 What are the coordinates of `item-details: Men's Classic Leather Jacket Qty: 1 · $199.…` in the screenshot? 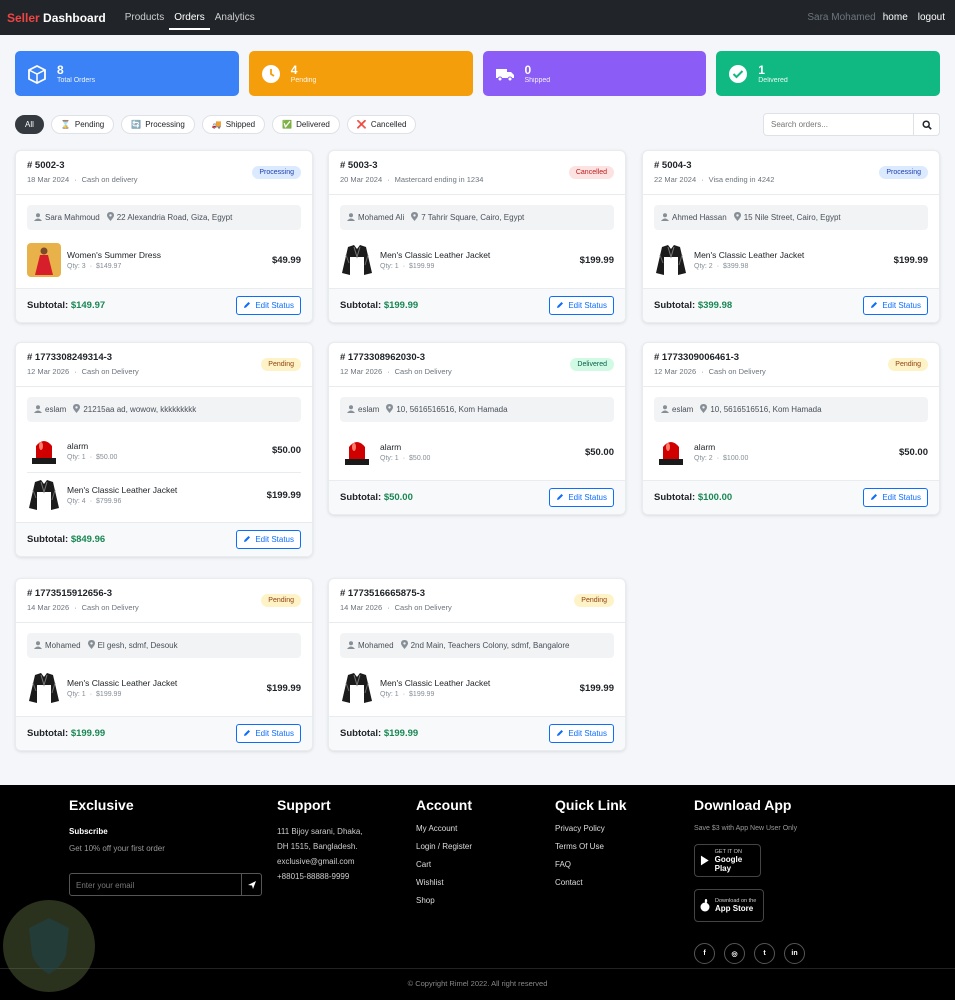 It's located at (435, 260).